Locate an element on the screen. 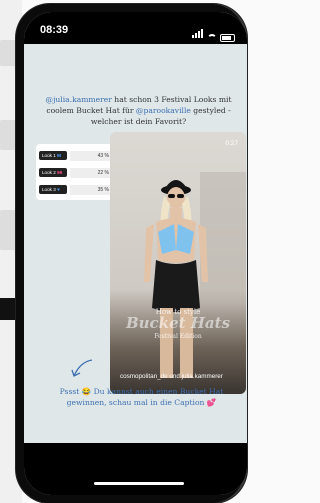 The height and width of the screenshot is (503, 320). poll-option: Look 2 99 22 % is located at coordinates (75, 172).